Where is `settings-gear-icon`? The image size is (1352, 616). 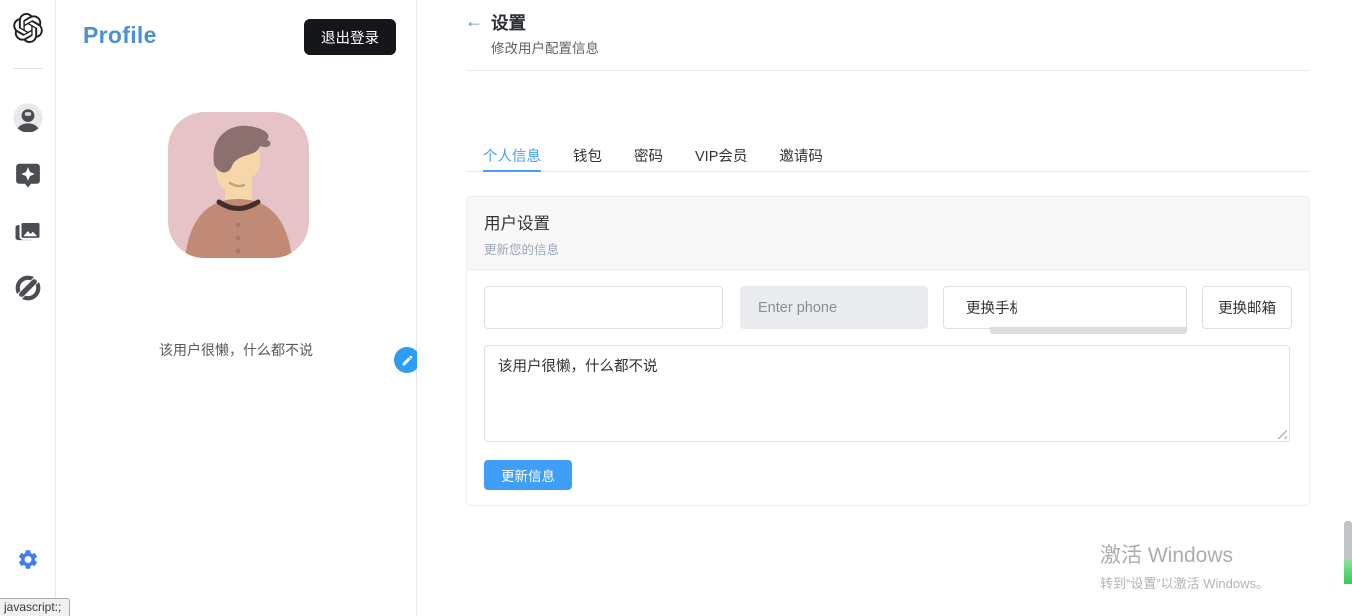
settings-gear-icon is located at coordinates (27, 562).